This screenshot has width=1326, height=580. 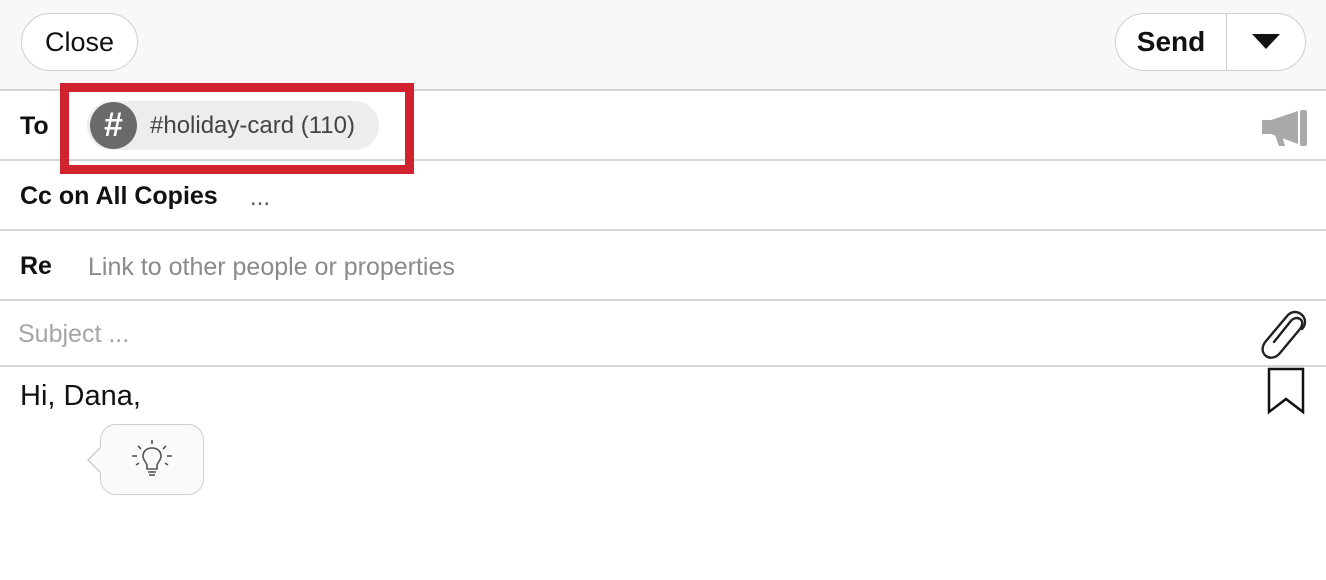 I want to click on send-button-group: Send, so click(x=1210, y=42).